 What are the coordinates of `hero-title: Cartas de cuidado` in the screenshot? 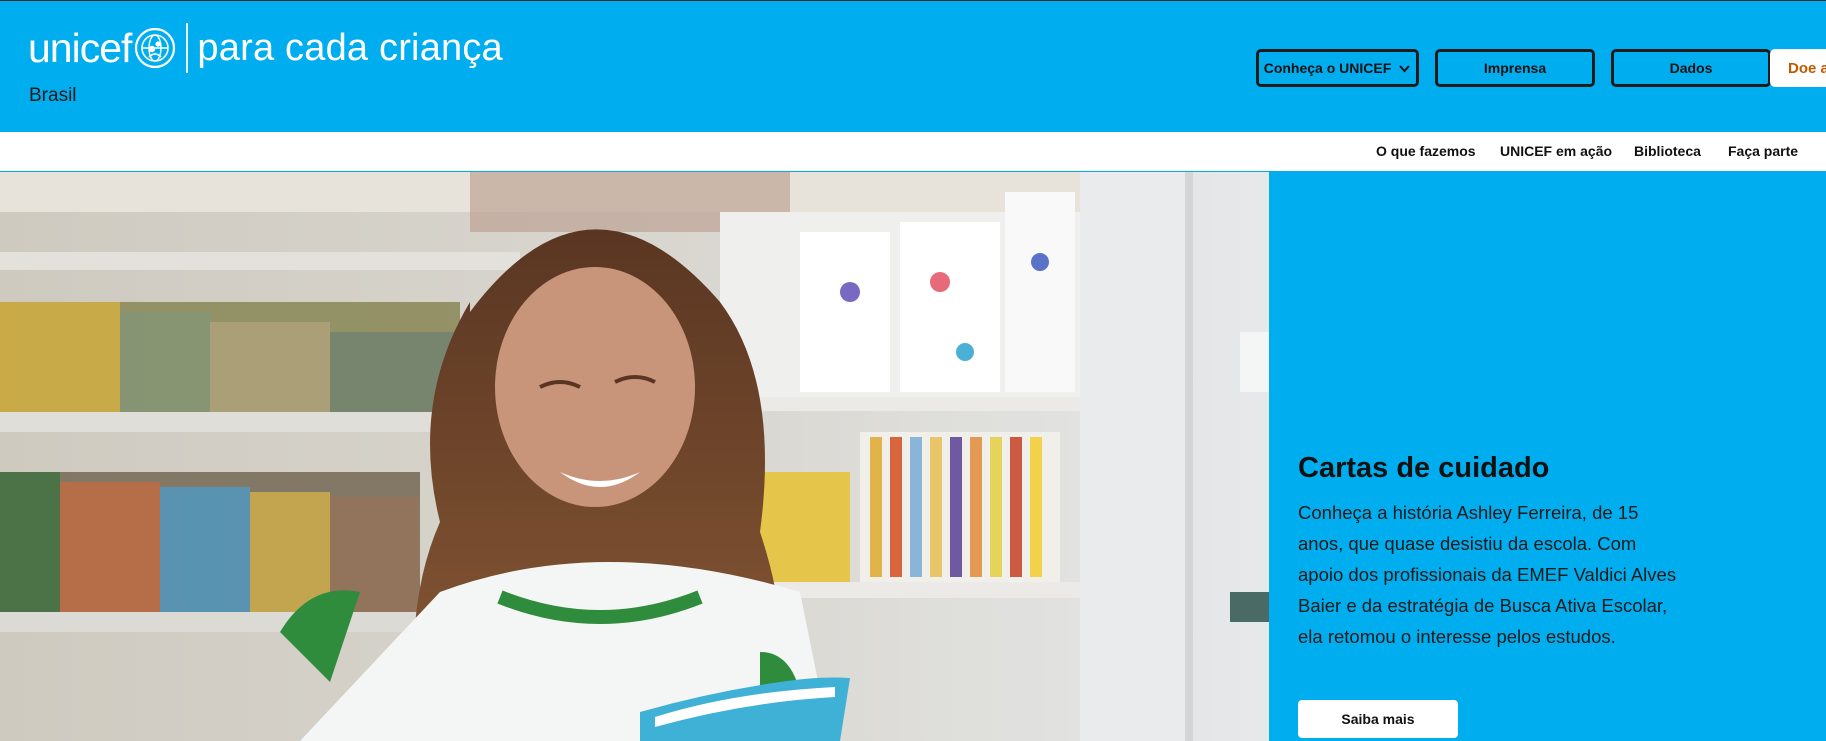 It's located at (1424, 468).